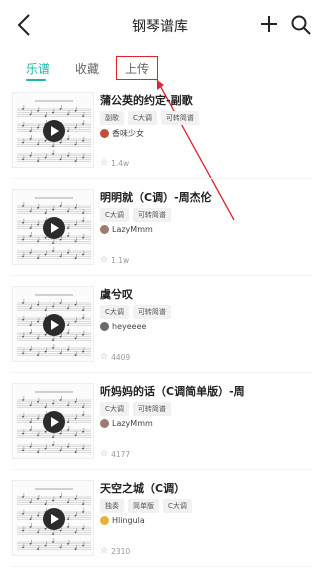  I want to click on list-item: 明明就（C调）-周杰伦 C大调 可转简谱 LazyMmm ☆ 1.1w, so click(162, 233).